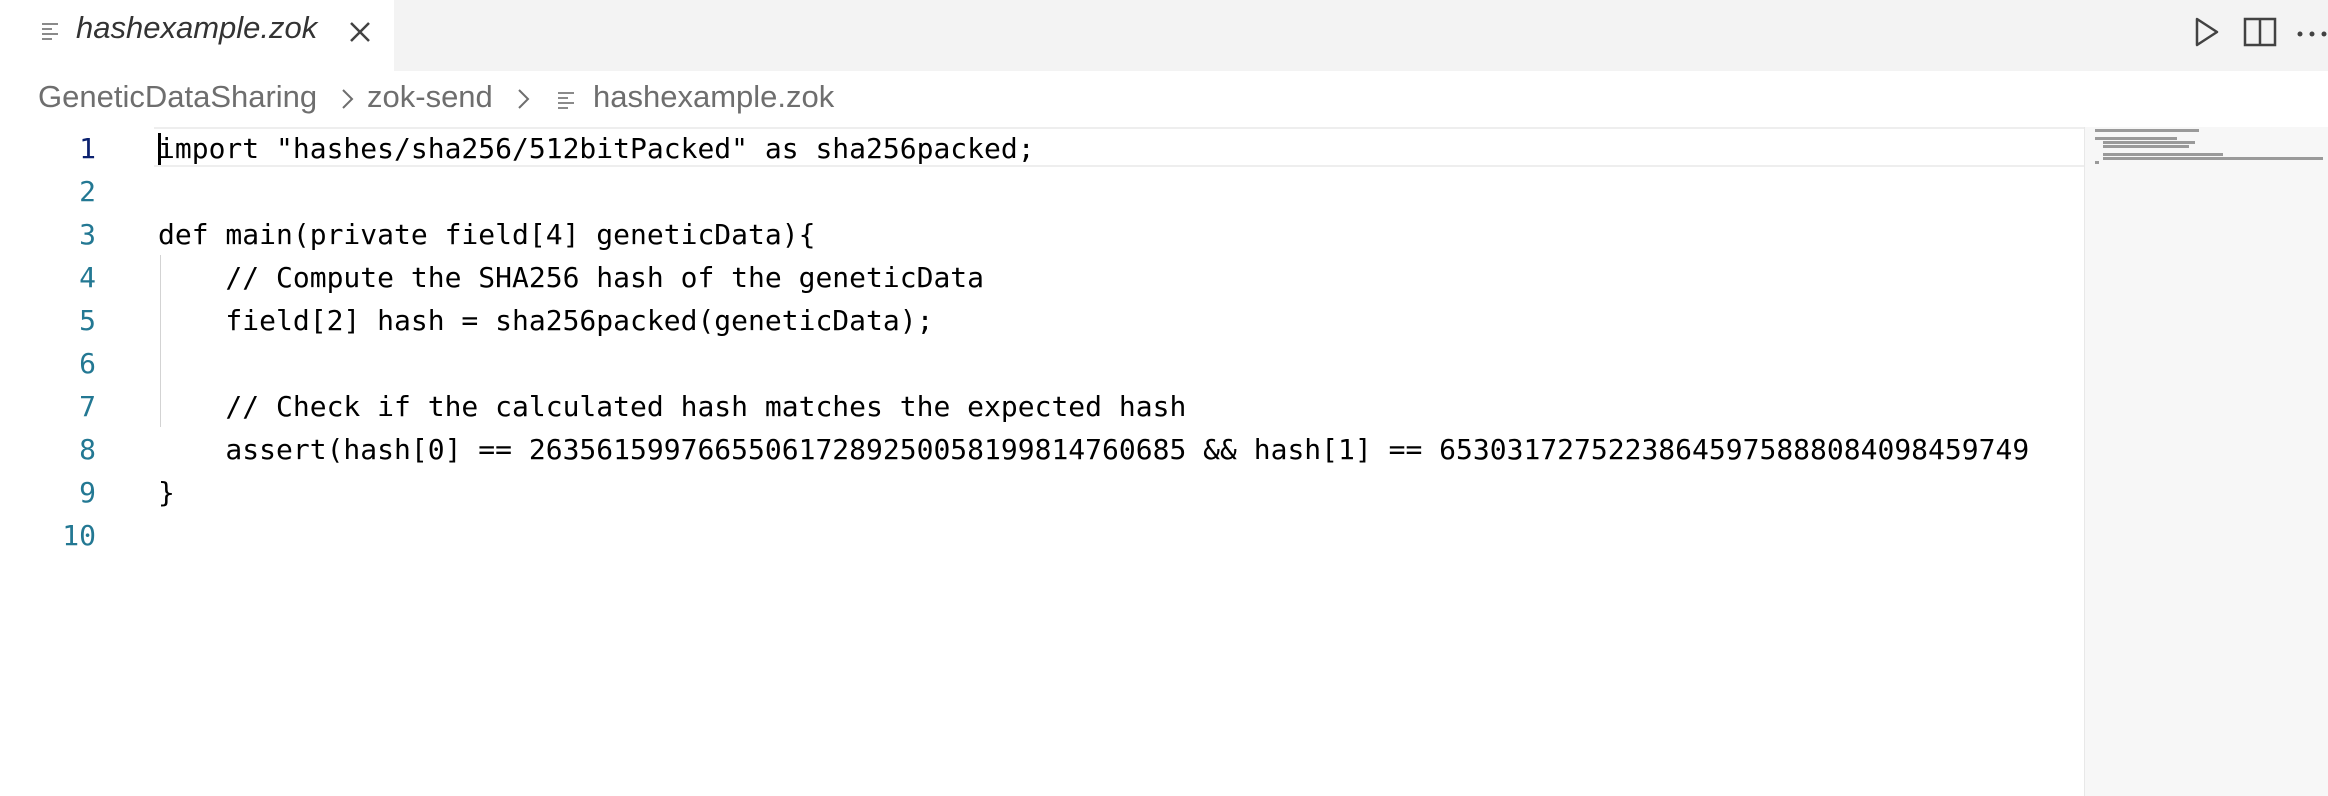 This screenshot has width=2328, height=796. What do you see at coordinates (2310, 32) in the screenshot?
I see `ellipsis-icon` at bounding box center [2310, 32].